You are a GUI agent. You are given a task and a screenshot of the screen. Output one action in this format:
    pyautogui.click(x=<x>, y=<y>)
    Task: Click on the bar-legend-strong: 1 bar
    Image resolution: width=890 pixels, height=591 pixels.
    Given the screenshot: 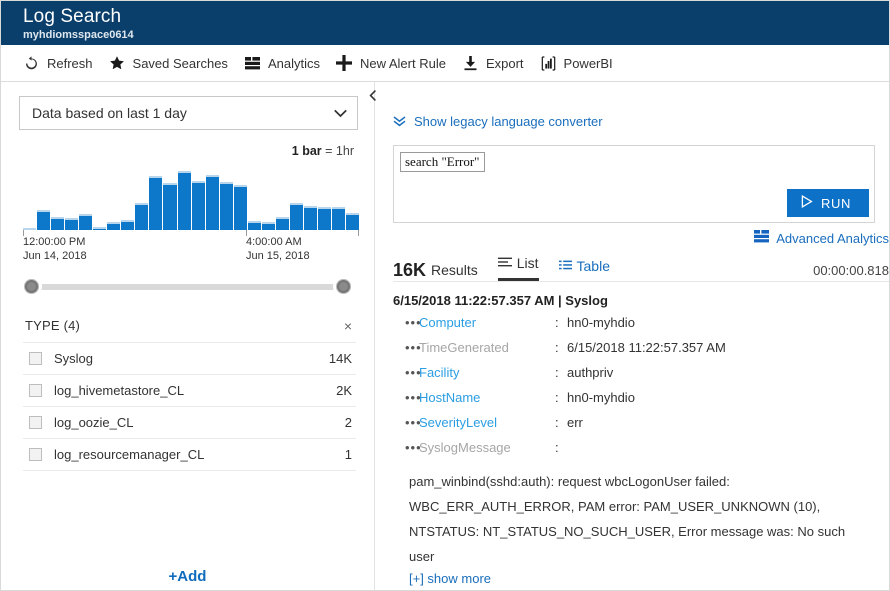 What is the action you would take?
    pyautogui.click(x=306, y=151)
    